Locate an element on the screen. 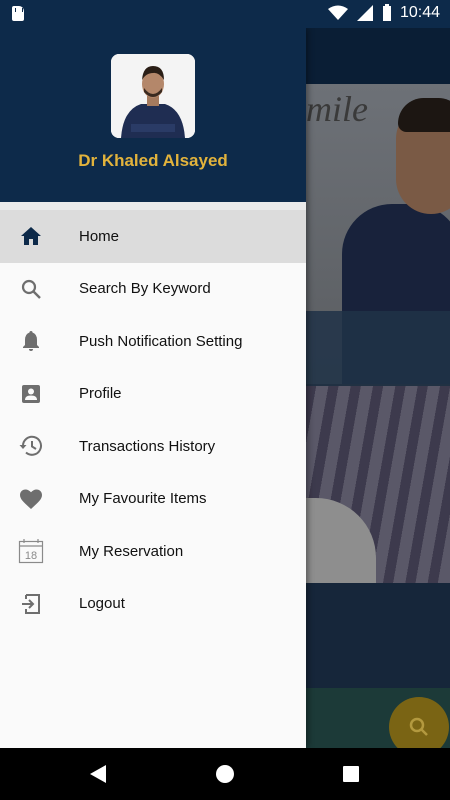  back-button is located at coordinates (98, 774).